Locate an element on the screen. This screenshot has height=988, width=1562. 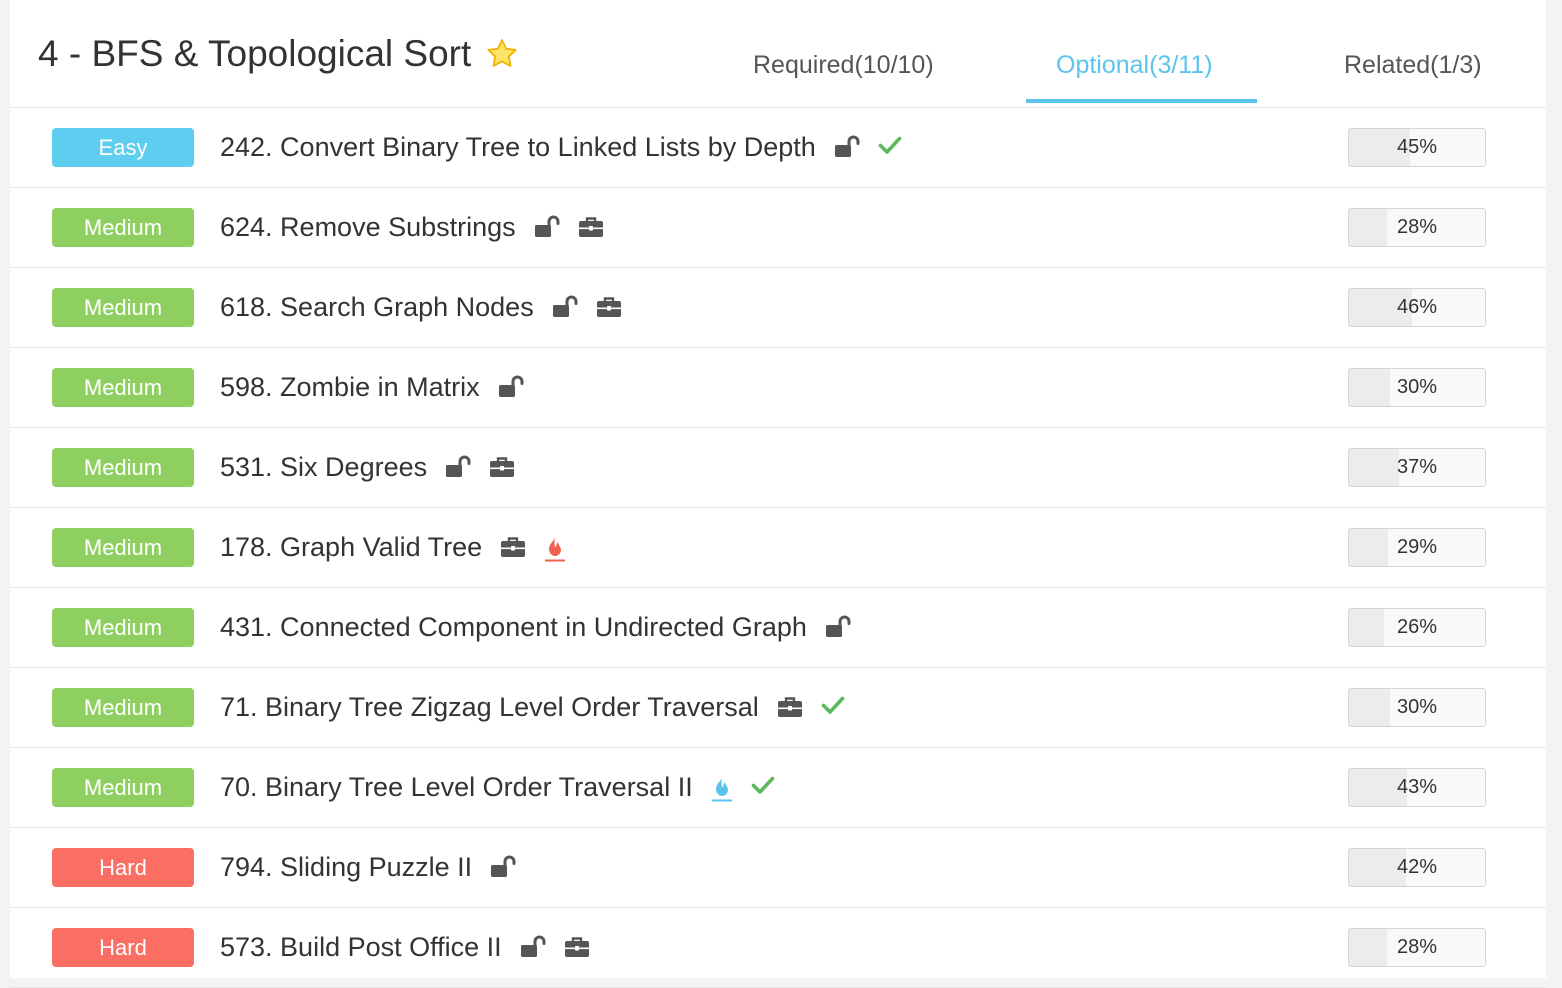
problem-title-group: 794. Sliding Puzzle II is located at coordinates (368, 867).